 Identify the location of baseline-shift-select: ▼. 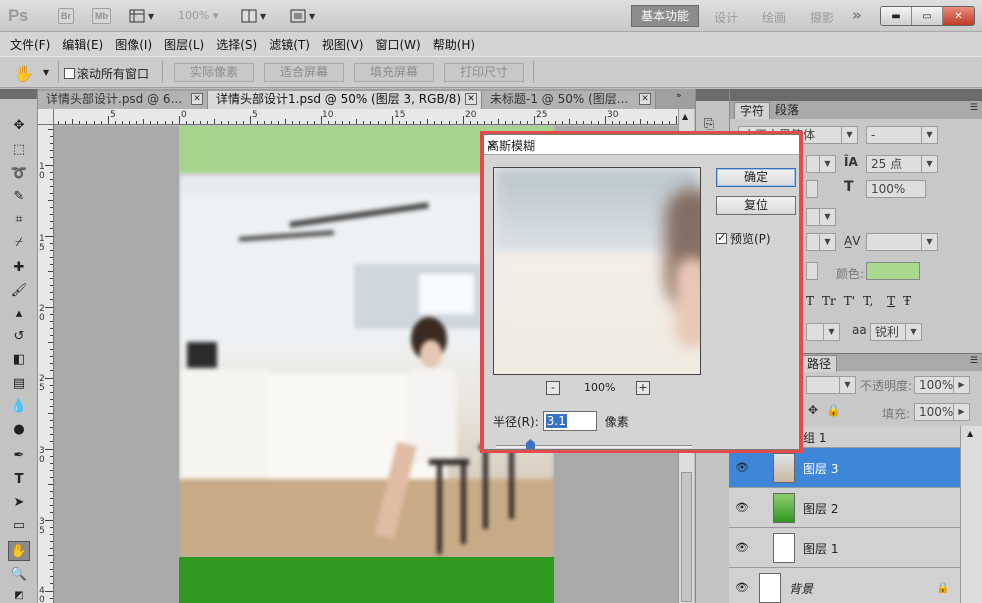
(902, 242).